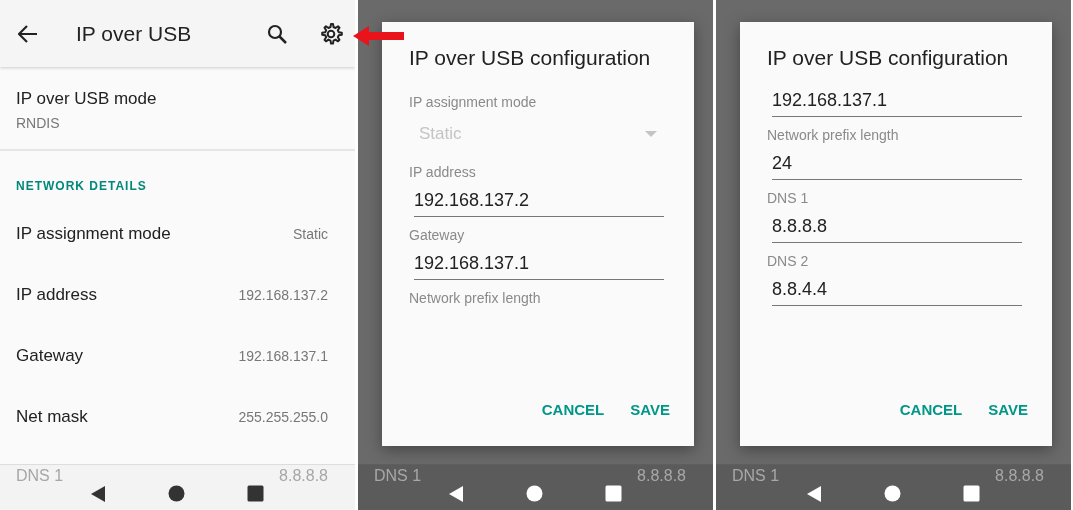 Image resolution: width=1073 pixels, height=510 pixels. I want to click on back-arrow-icon, so click(28, 33).